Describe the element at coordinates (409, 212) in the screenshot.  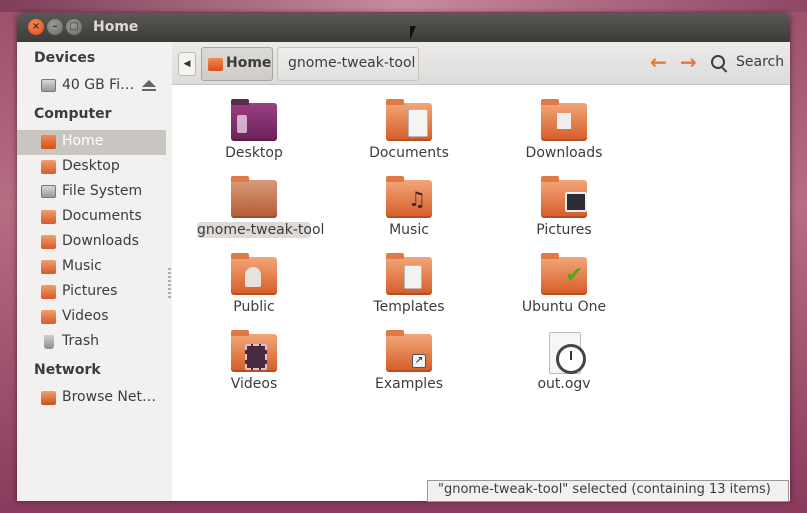
I see `file-item-music: ♫ Music` at that location.